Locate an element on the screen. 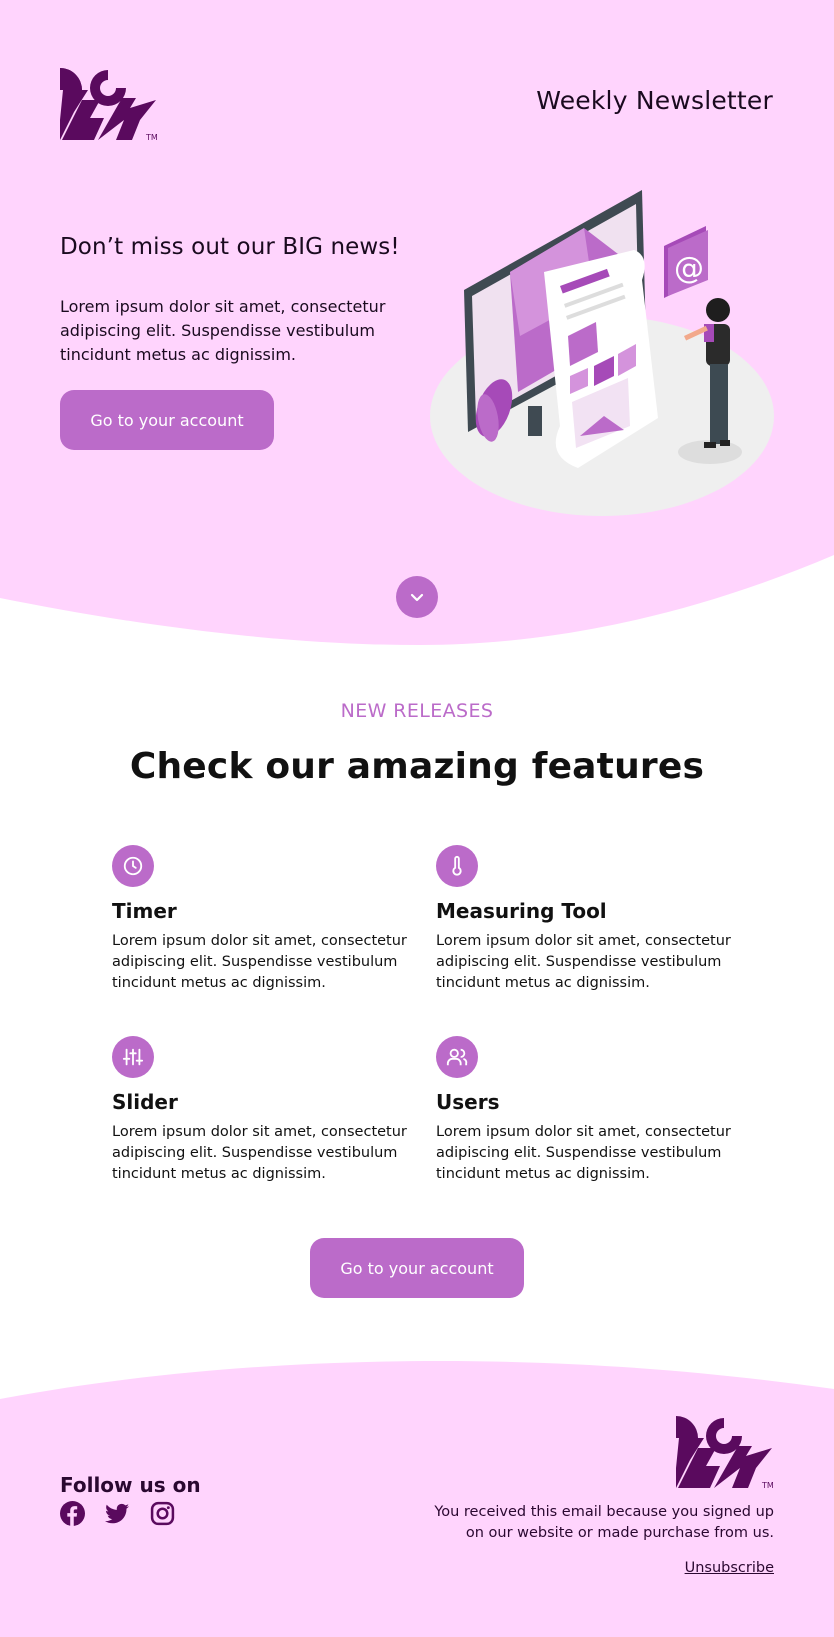  sliders-icon is located at coordinates (133, 1057).